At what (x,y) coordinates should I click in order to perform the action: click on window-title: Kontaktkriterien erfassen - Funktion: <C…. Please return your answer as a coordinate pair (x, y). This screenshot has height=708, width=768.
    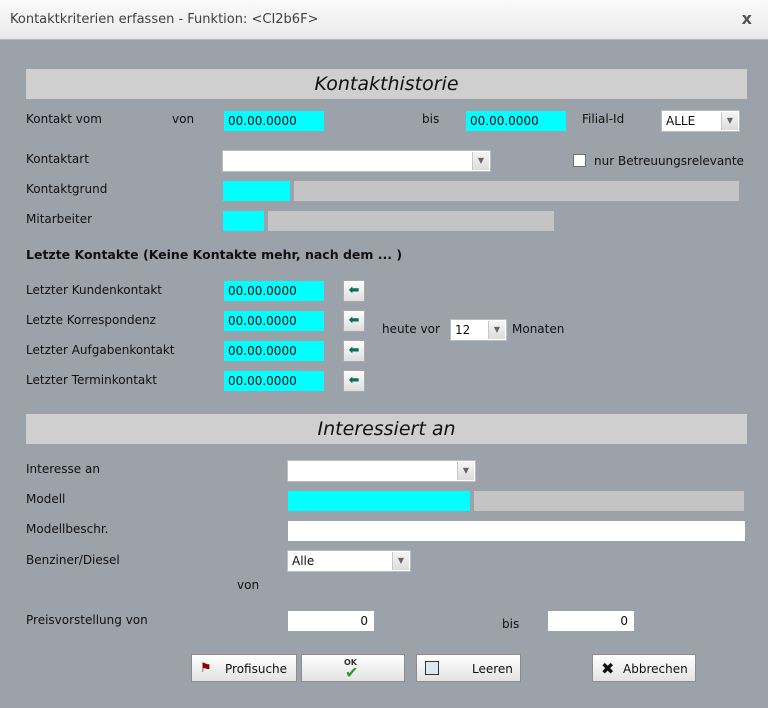
    Looking at the image, I should click on (164, 19).